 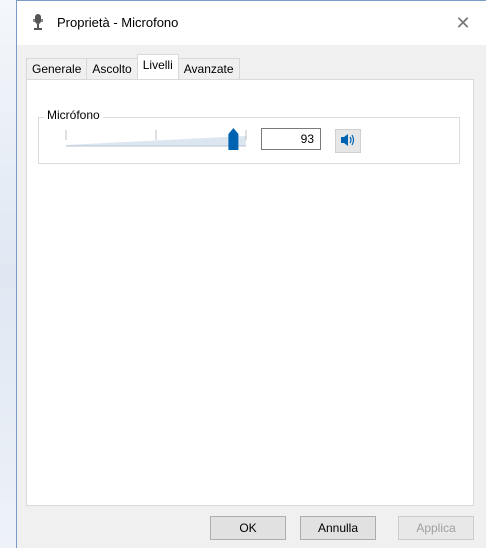 What do you see at coordinates (57, 68) in the screenshot?
I see `tab-generale: Generale` at bounding box center [57, 68].